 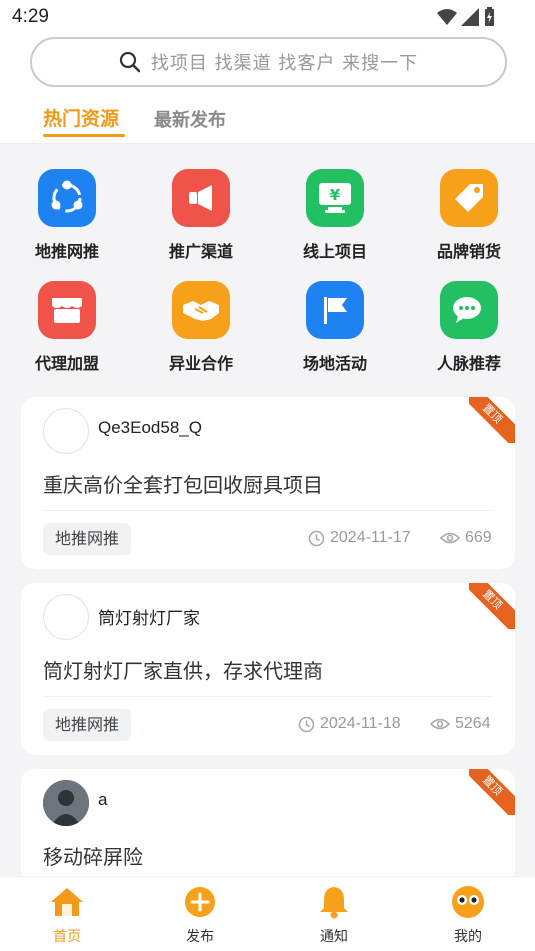 What do you see at coordinates (183, 485) in the screenshot?
I see `post-title: 重庆高价全套打包回收厨具项目` at bounding box center [183, 485].